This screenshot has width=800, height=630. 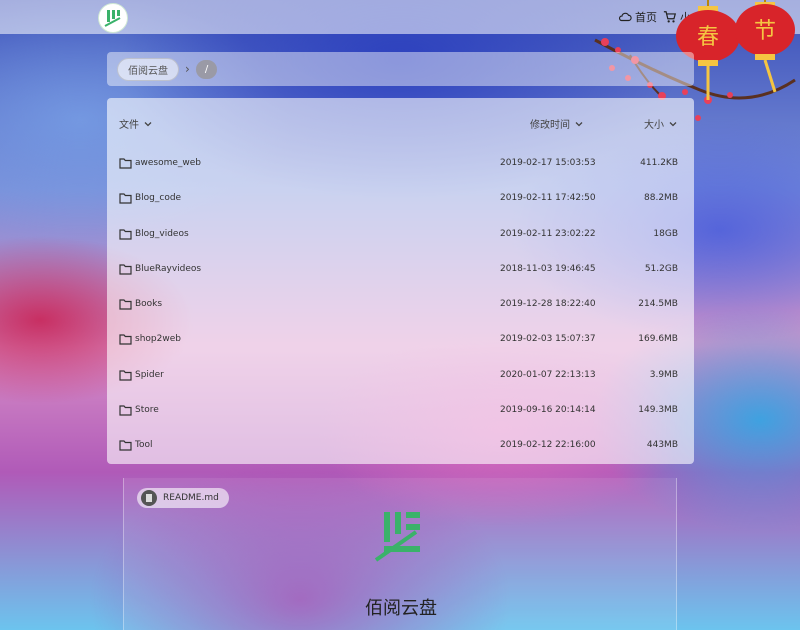 What do you see at coordinates (765, 46) in the screenshot?
I see `lantern-right: 节` at bounding box center [765, 46].